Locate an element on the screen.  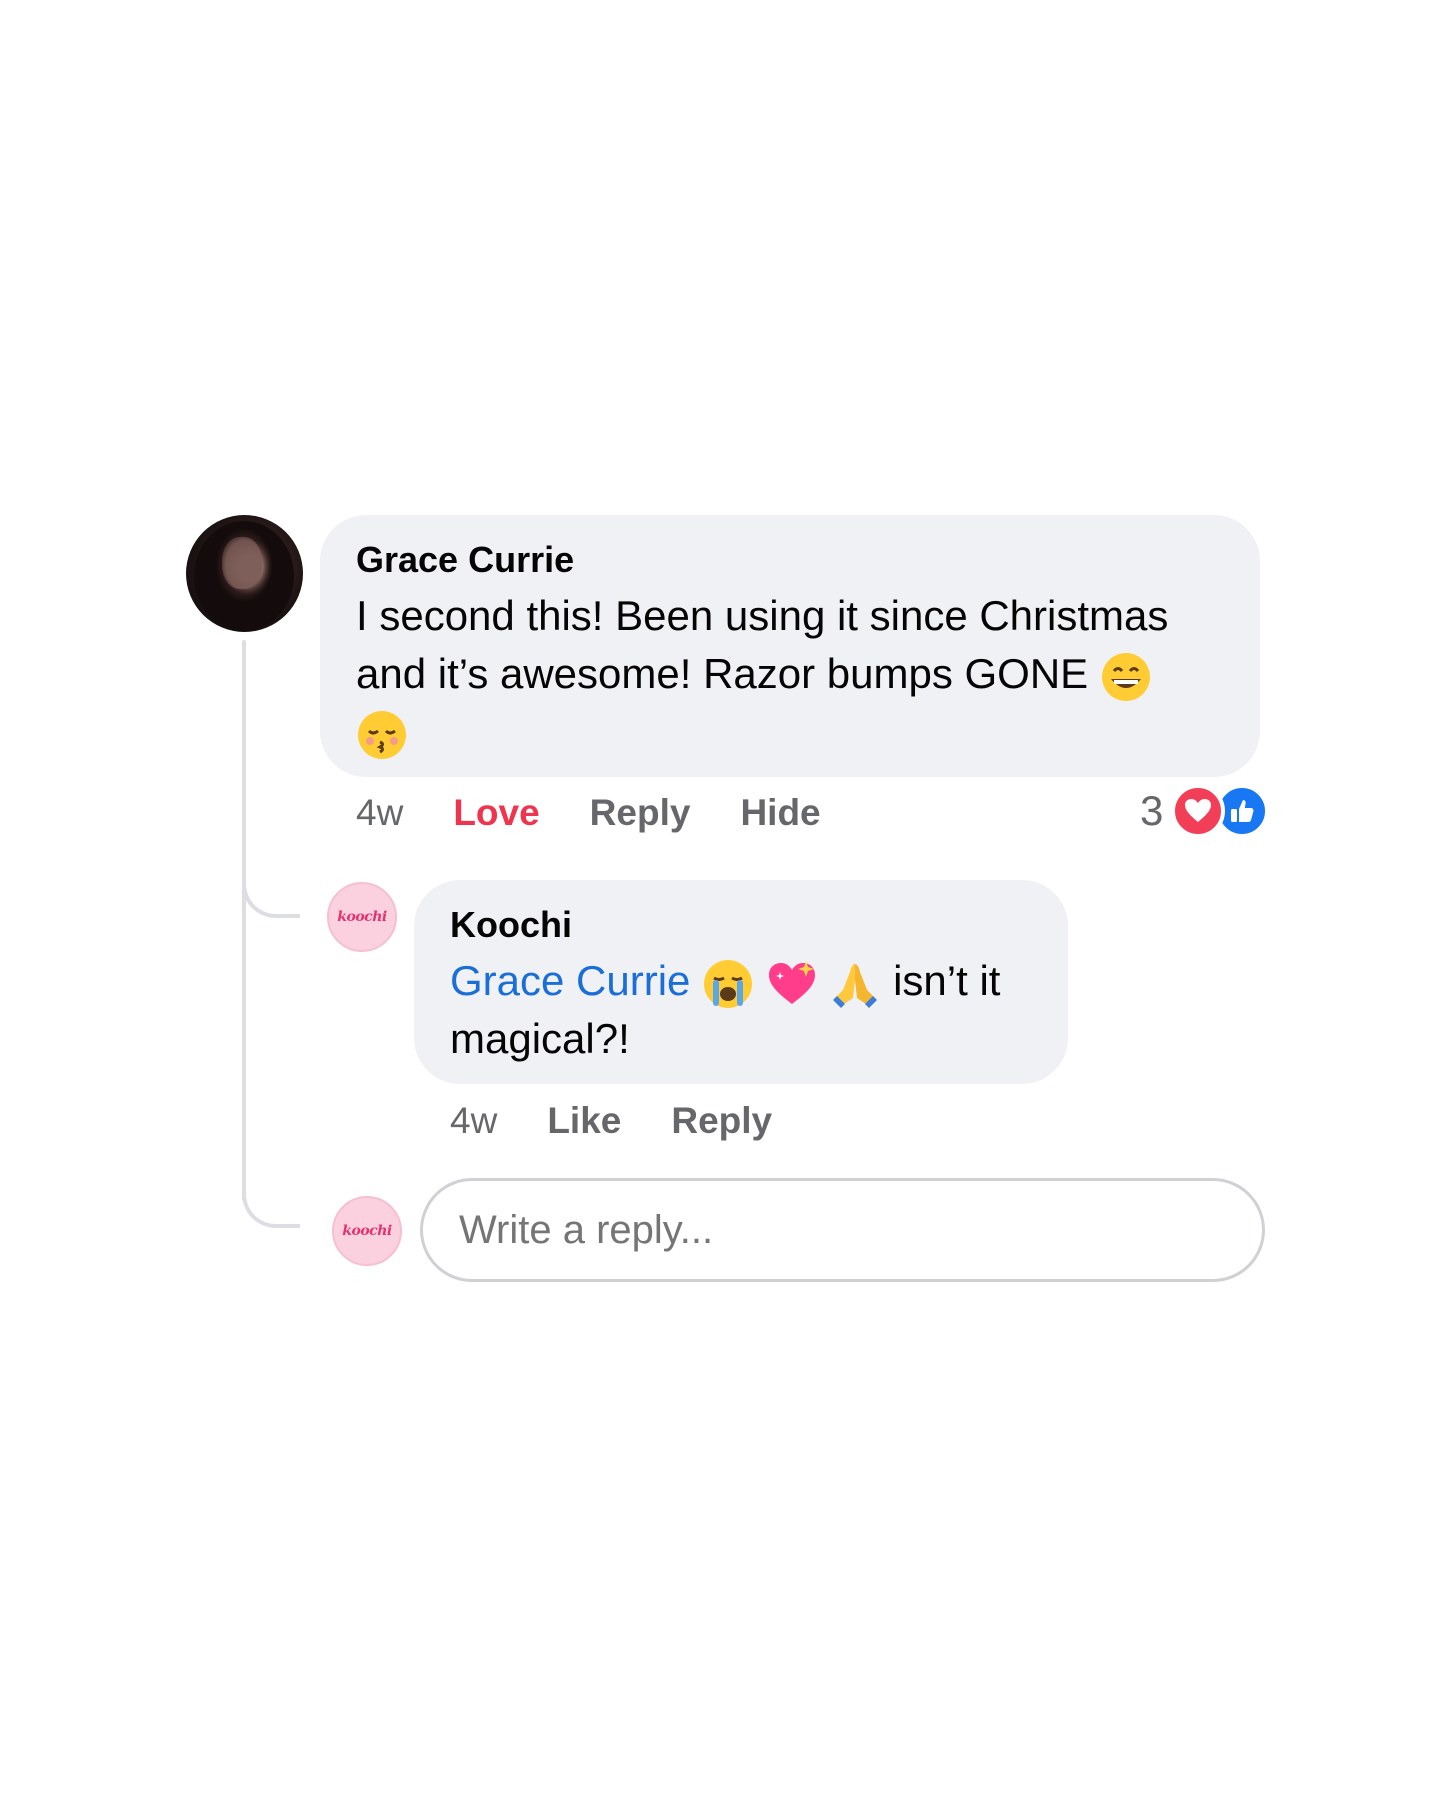
reaction-count: 3 is located at coordinates (1152, 810).